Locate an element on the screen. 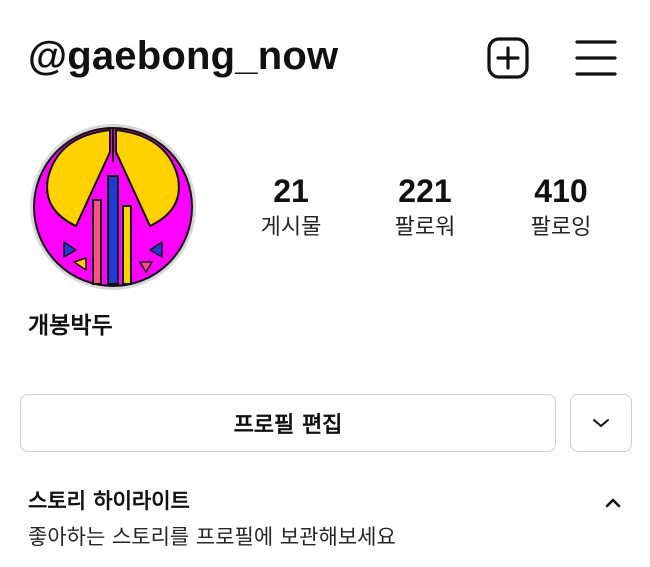  followers-stat: 221 팔로워 is located at coordinates (425, 208).